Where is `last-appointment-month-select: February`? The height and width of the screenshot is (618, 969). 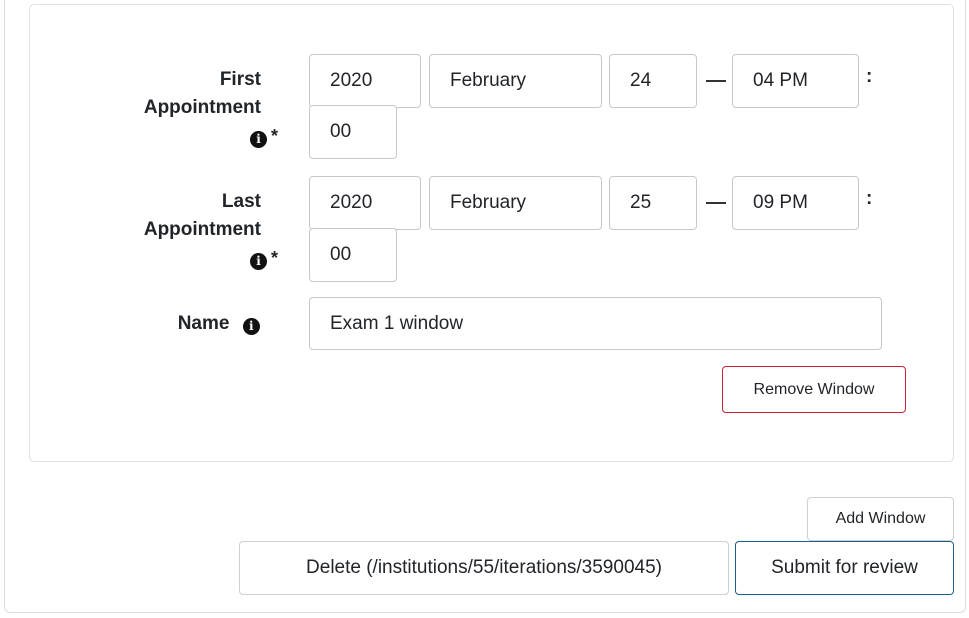 last-appointment-month-select: February is located at coordinates (515, 203).